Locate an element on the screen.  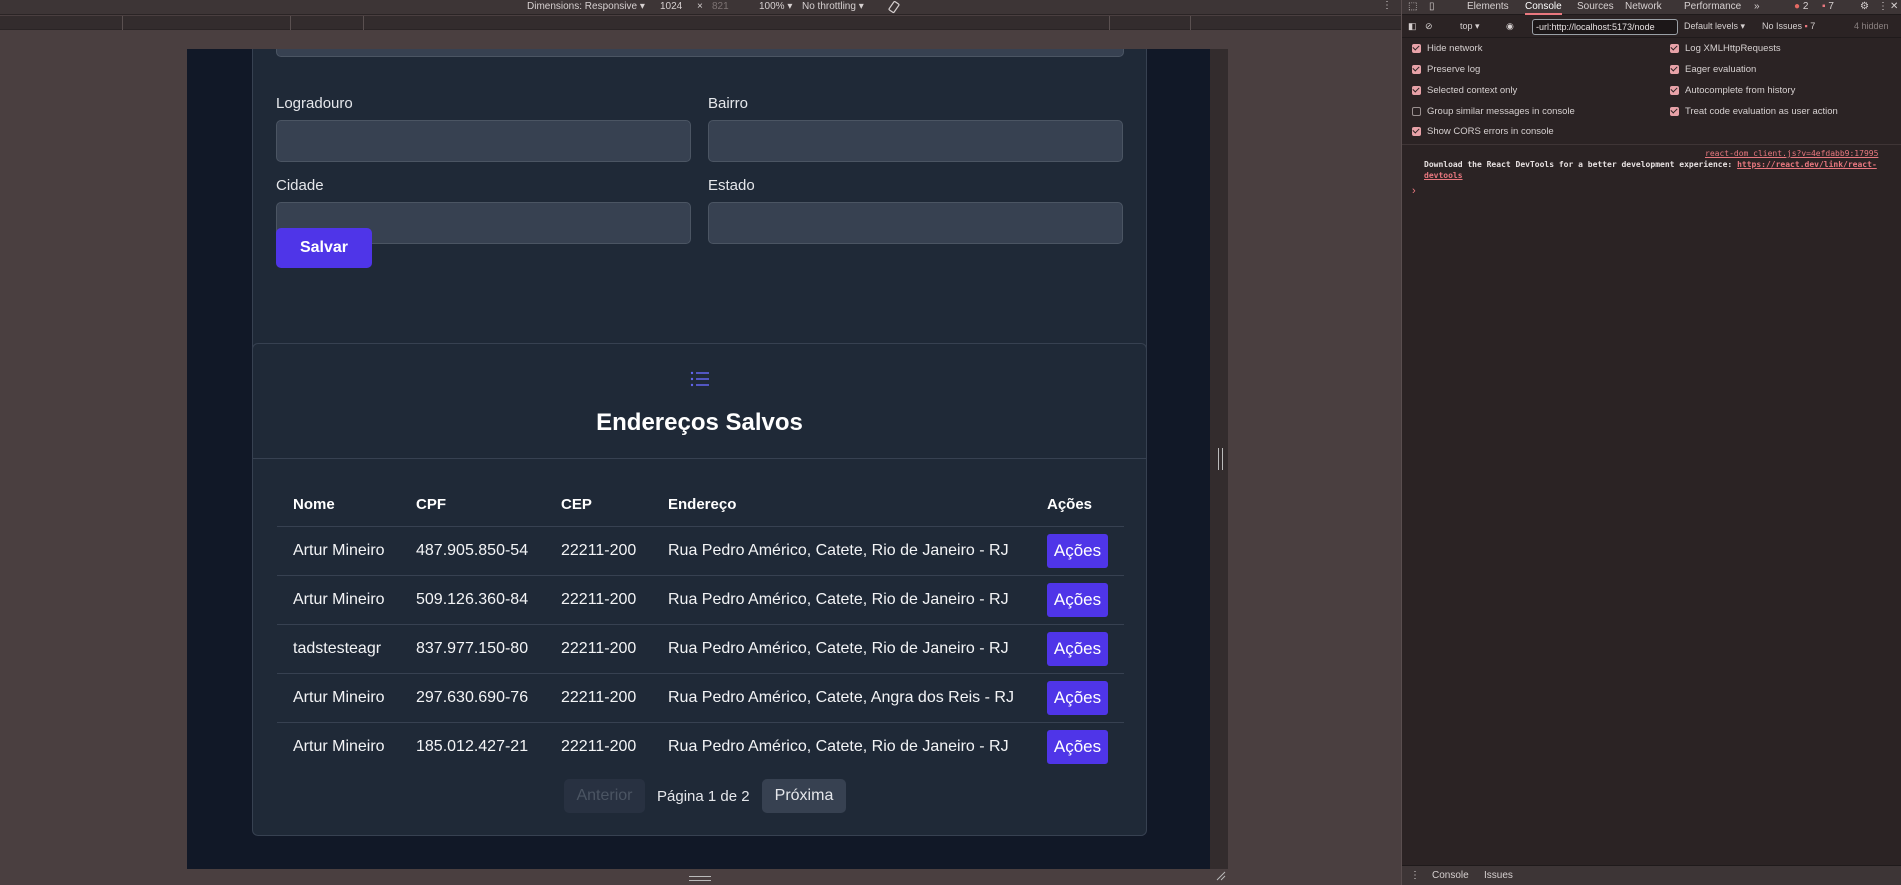
setting-hide-network: Hide network is located at coordinates (1447, 48).